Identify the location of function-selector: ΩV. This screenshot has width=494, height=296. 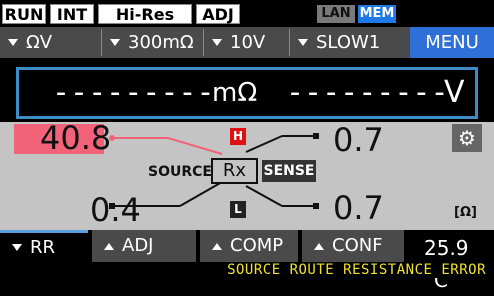
(50, 42).